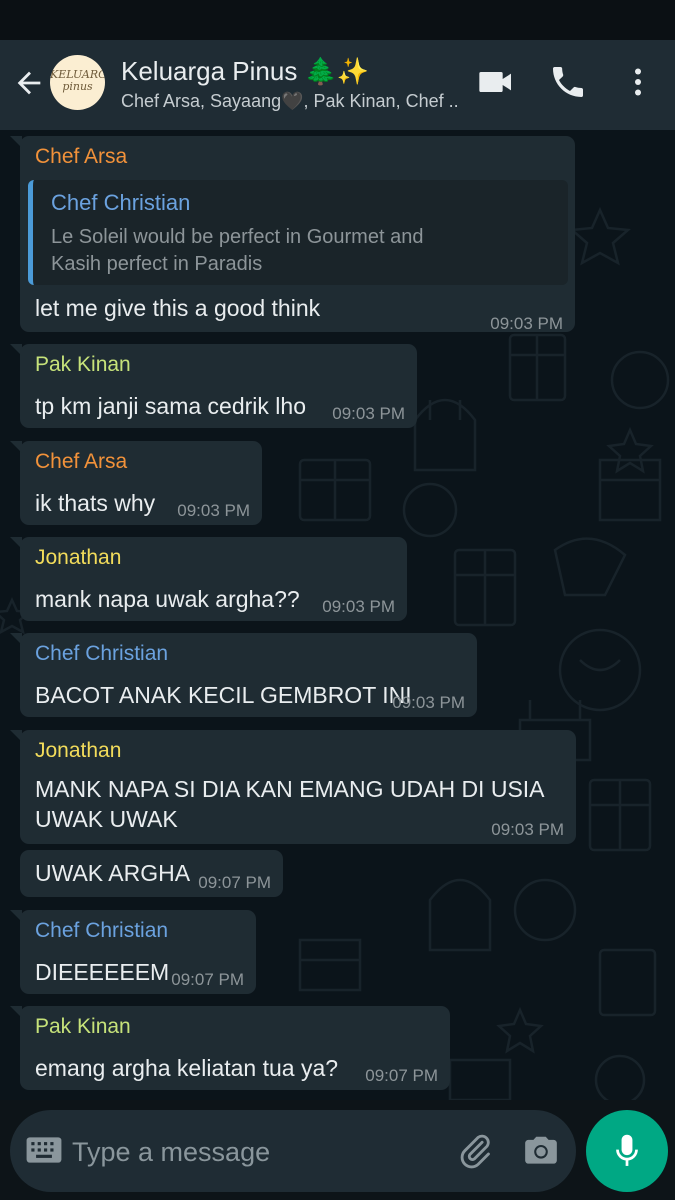 Image resolution: width=675 pixels, height=1200 pixels. What do you see at coordinates (133, 952) in the screenshot?
I see `message-bubble: Chef Christian DIEEEEEEM 09:07 PM` at bounding box center [133, 952].